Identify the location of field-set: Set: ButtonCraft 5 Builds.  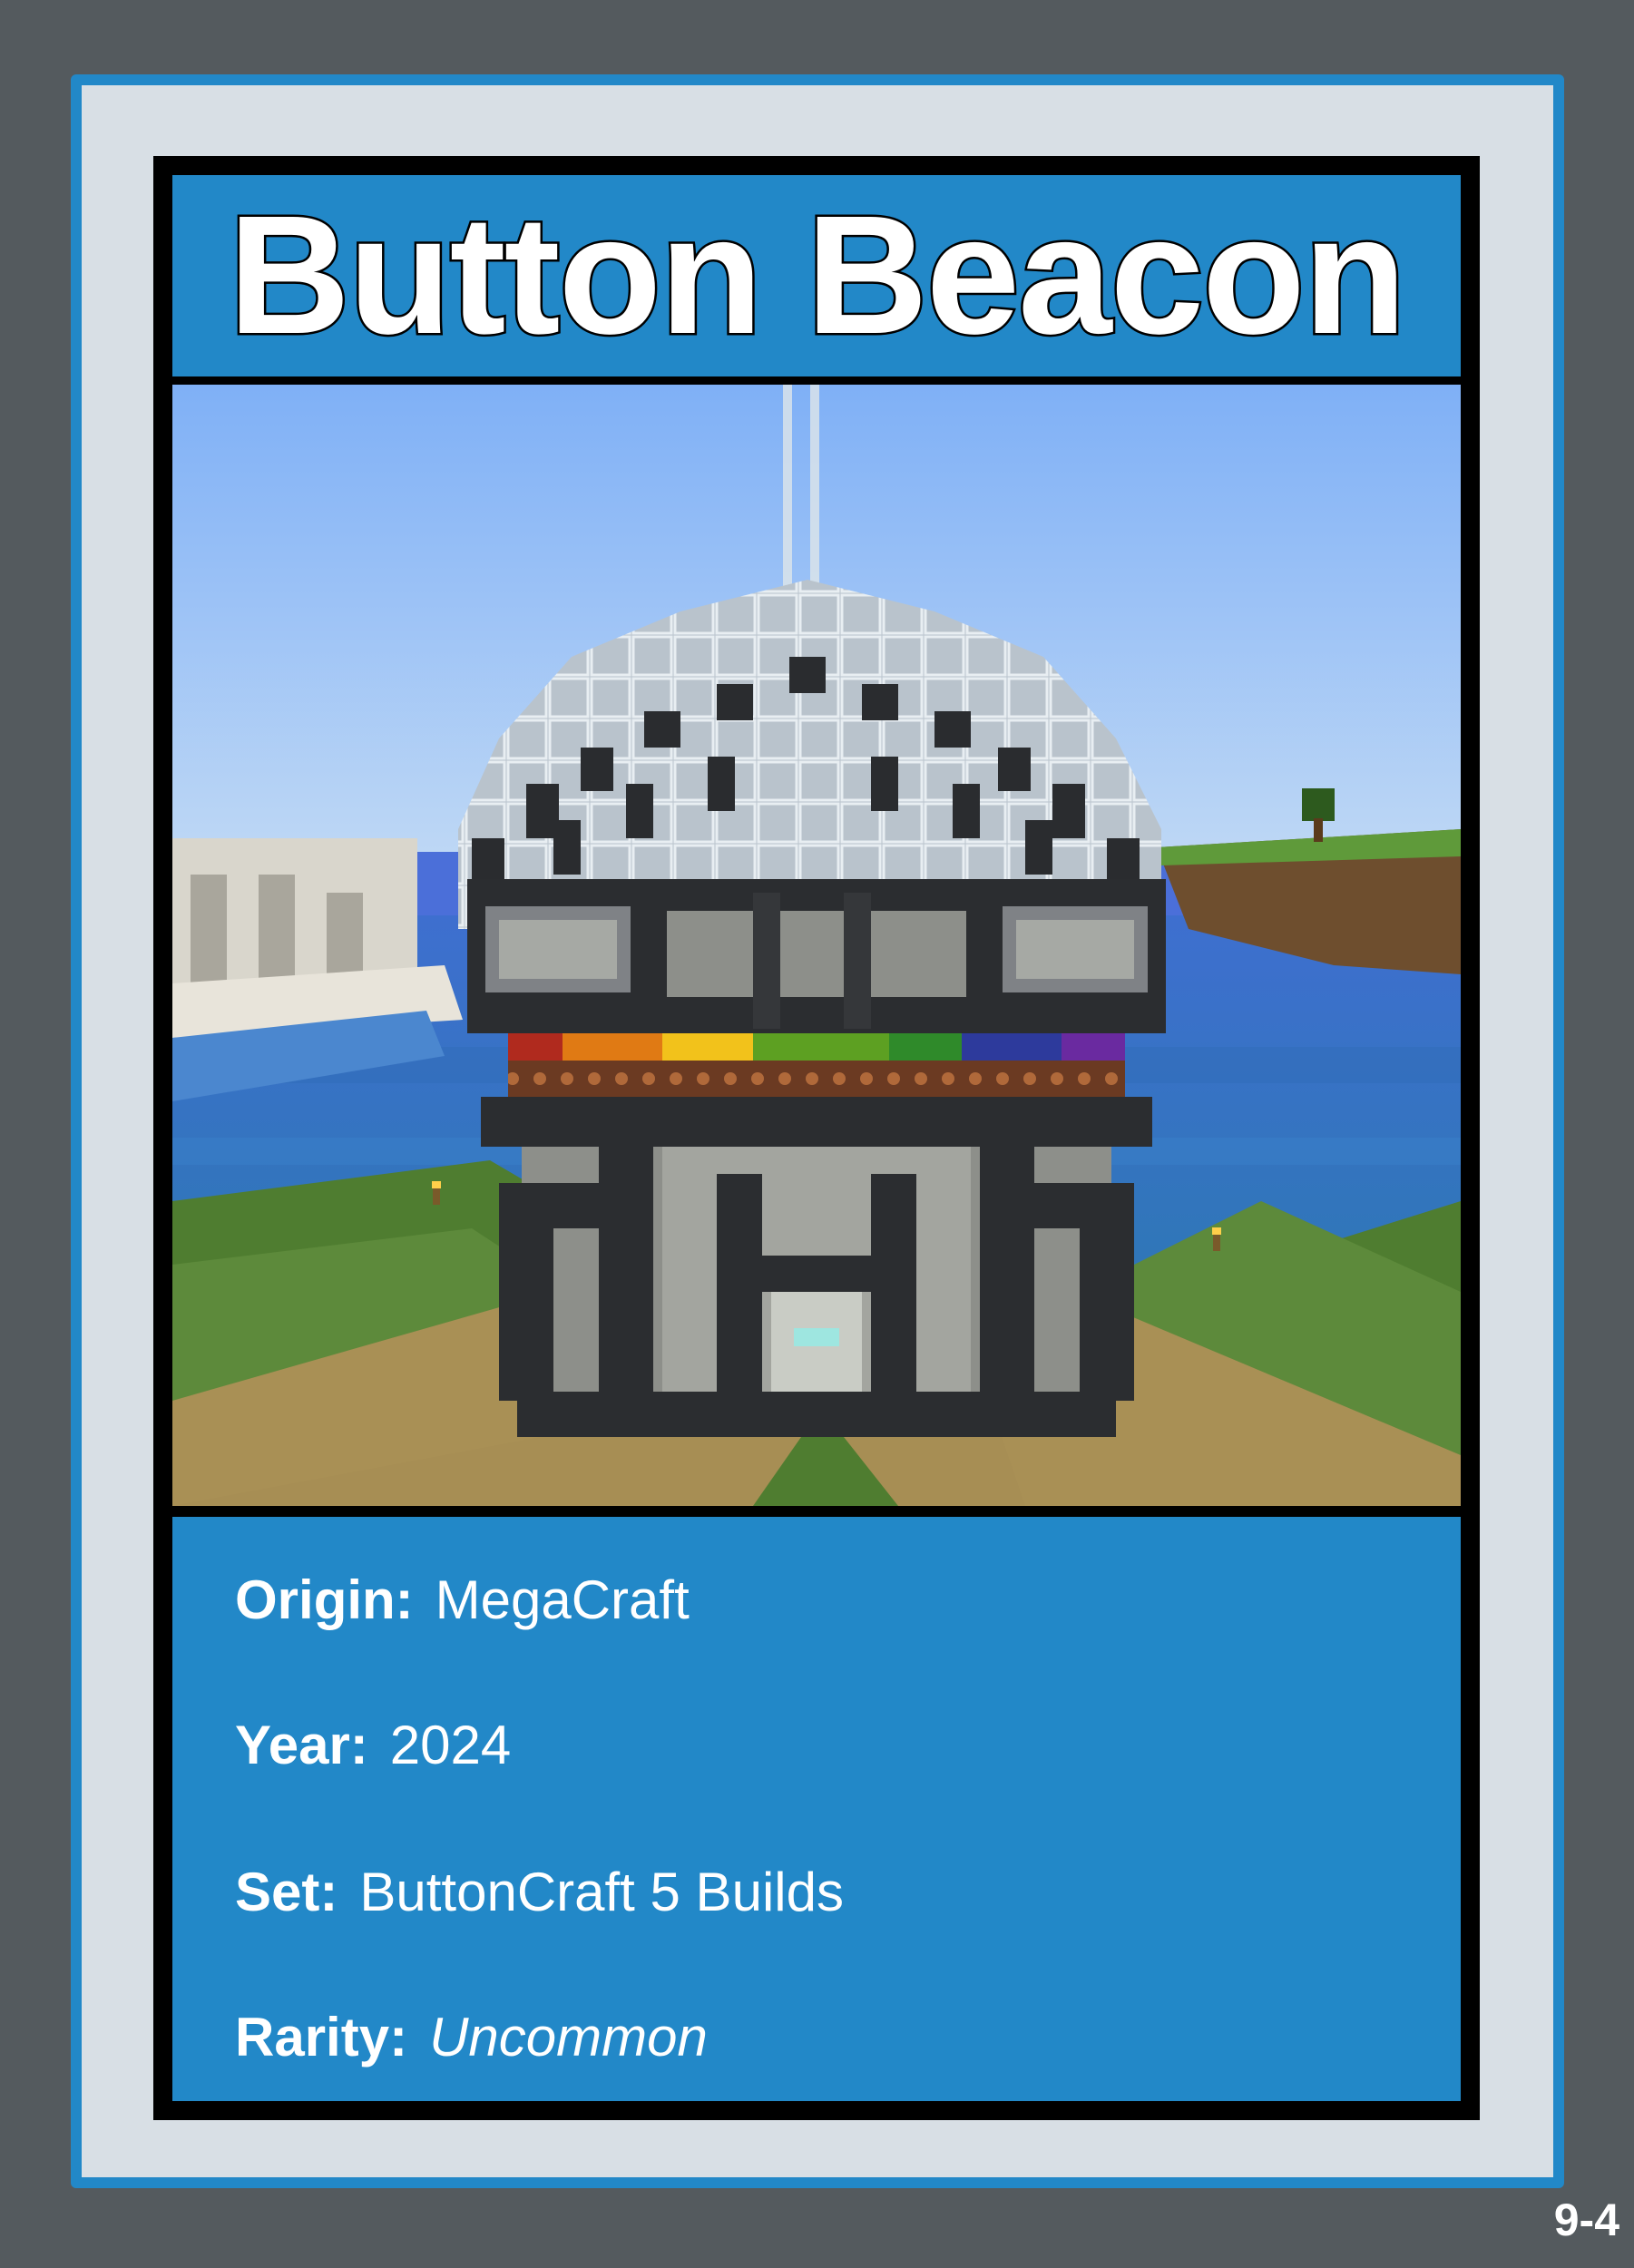
(539, 1893).